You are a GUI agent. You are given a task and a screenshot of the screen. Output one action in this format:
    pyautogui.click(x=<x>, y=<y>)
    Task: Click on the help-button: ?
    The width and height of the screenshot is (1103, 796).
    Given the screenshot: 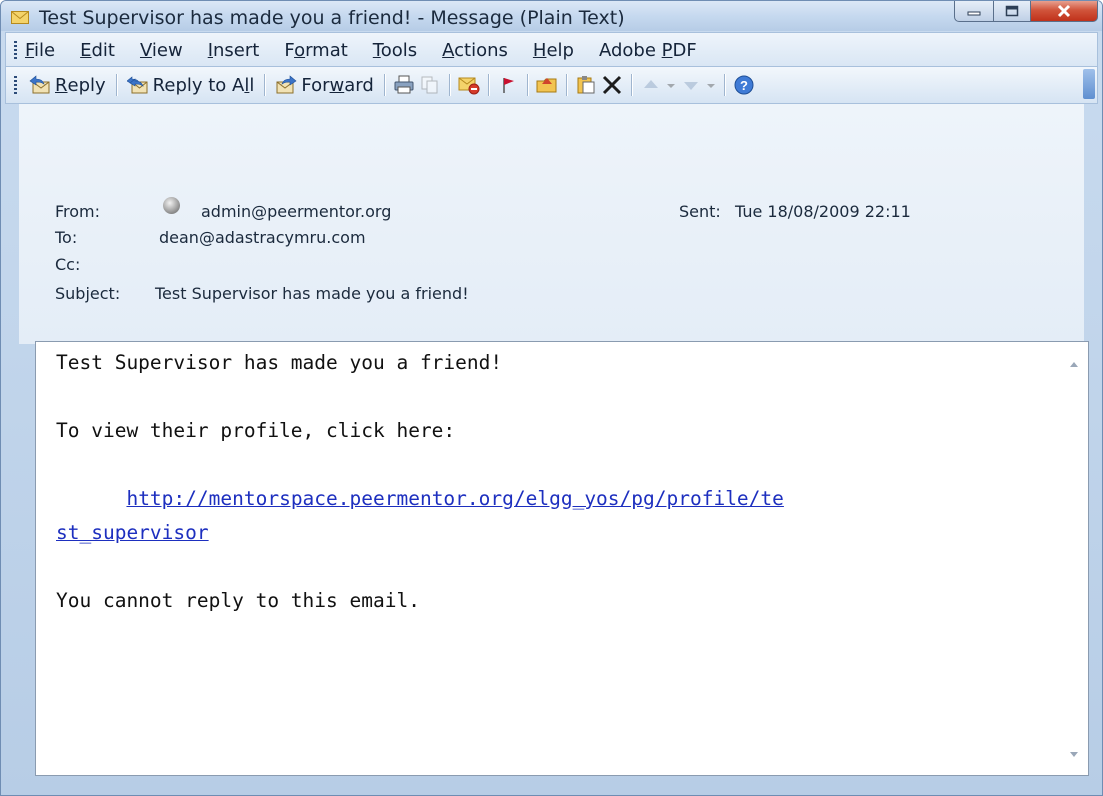 What is the action you would take?
    pyautogui.click(x=744, y=85)
    